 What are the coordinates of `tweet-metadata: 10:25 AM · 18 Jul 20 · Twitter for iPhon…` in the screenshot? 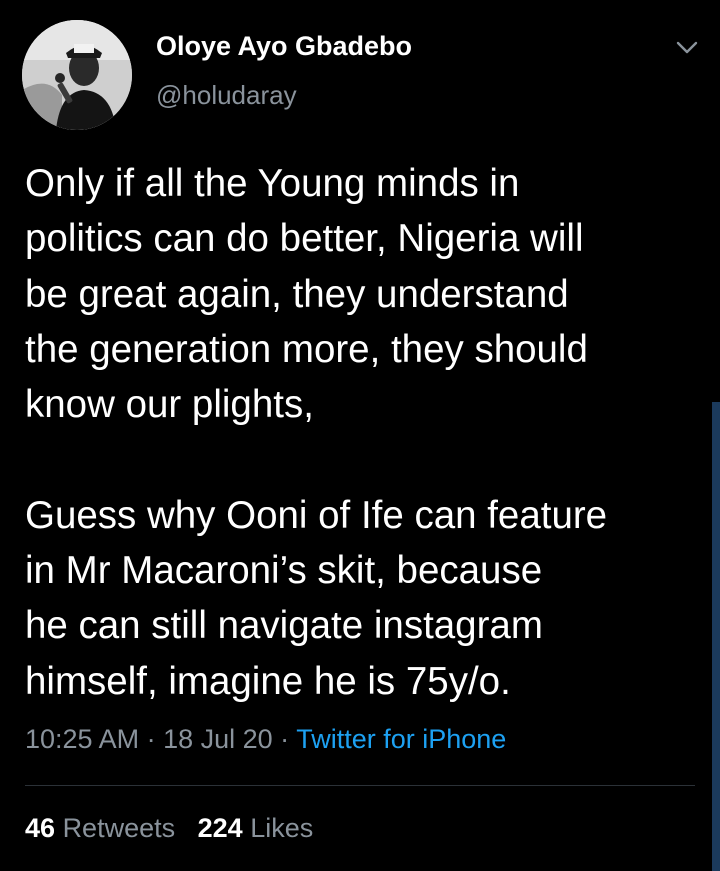 It's located at (265, 739).